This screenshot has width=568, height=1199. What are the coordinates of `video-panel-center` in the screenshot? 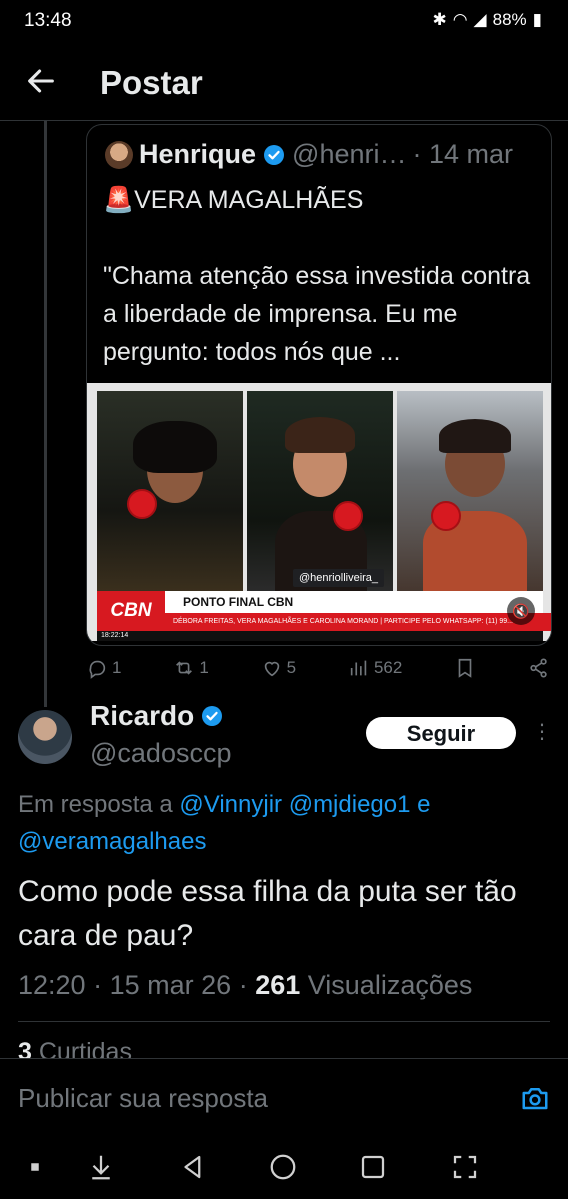 It's located at (320, 491).